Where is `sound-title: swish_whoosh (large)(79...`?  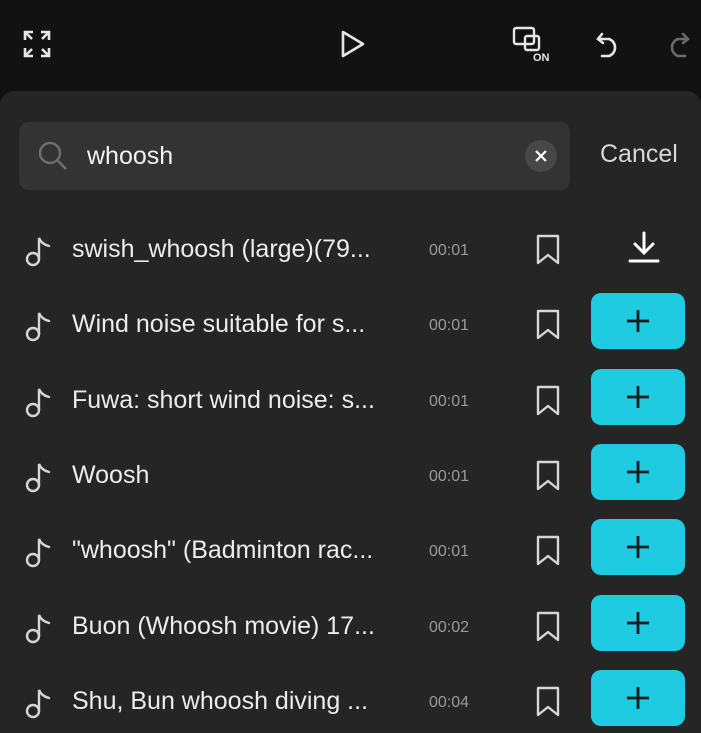 sound-title: swish_whoosh (large)(79... is located at coordinates (237, 249).